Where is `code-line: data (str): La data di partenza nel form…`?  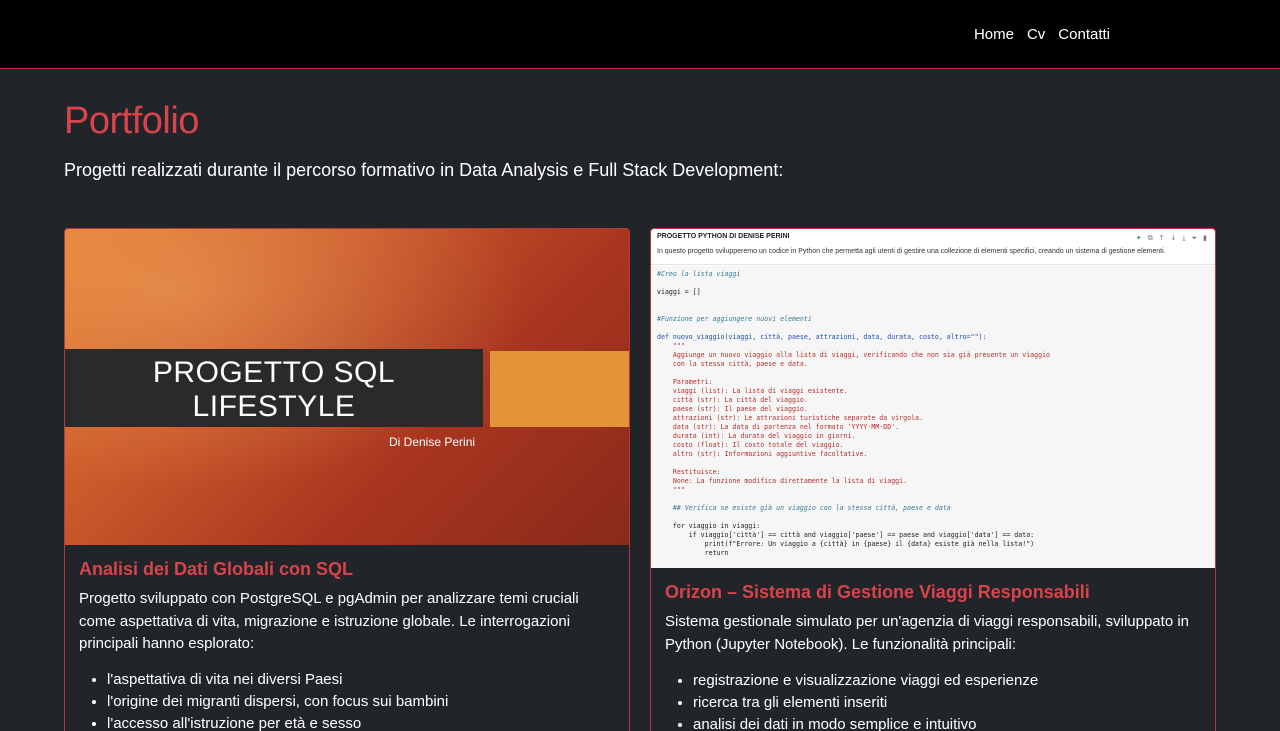
code-line: data (str): La data di partenza nel form… is located at coordinates (778, 427).